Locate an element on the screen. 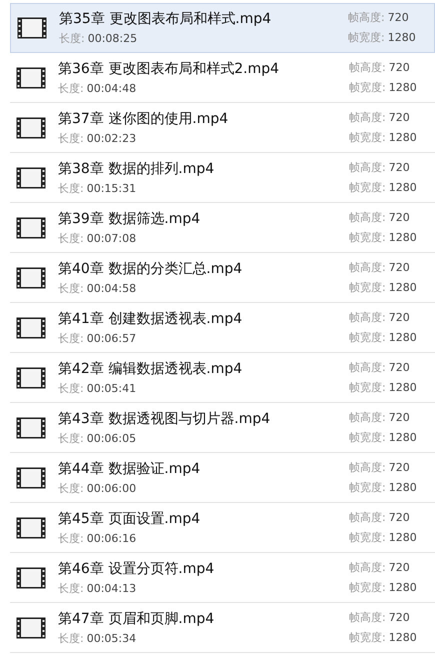 The image size is (435, 654). file-item: 第41章 创建数据透视表.mp4 长度: 00:06:57 帧高度: 720 帧宽度: 1280 is located at coordinates (222, 328).